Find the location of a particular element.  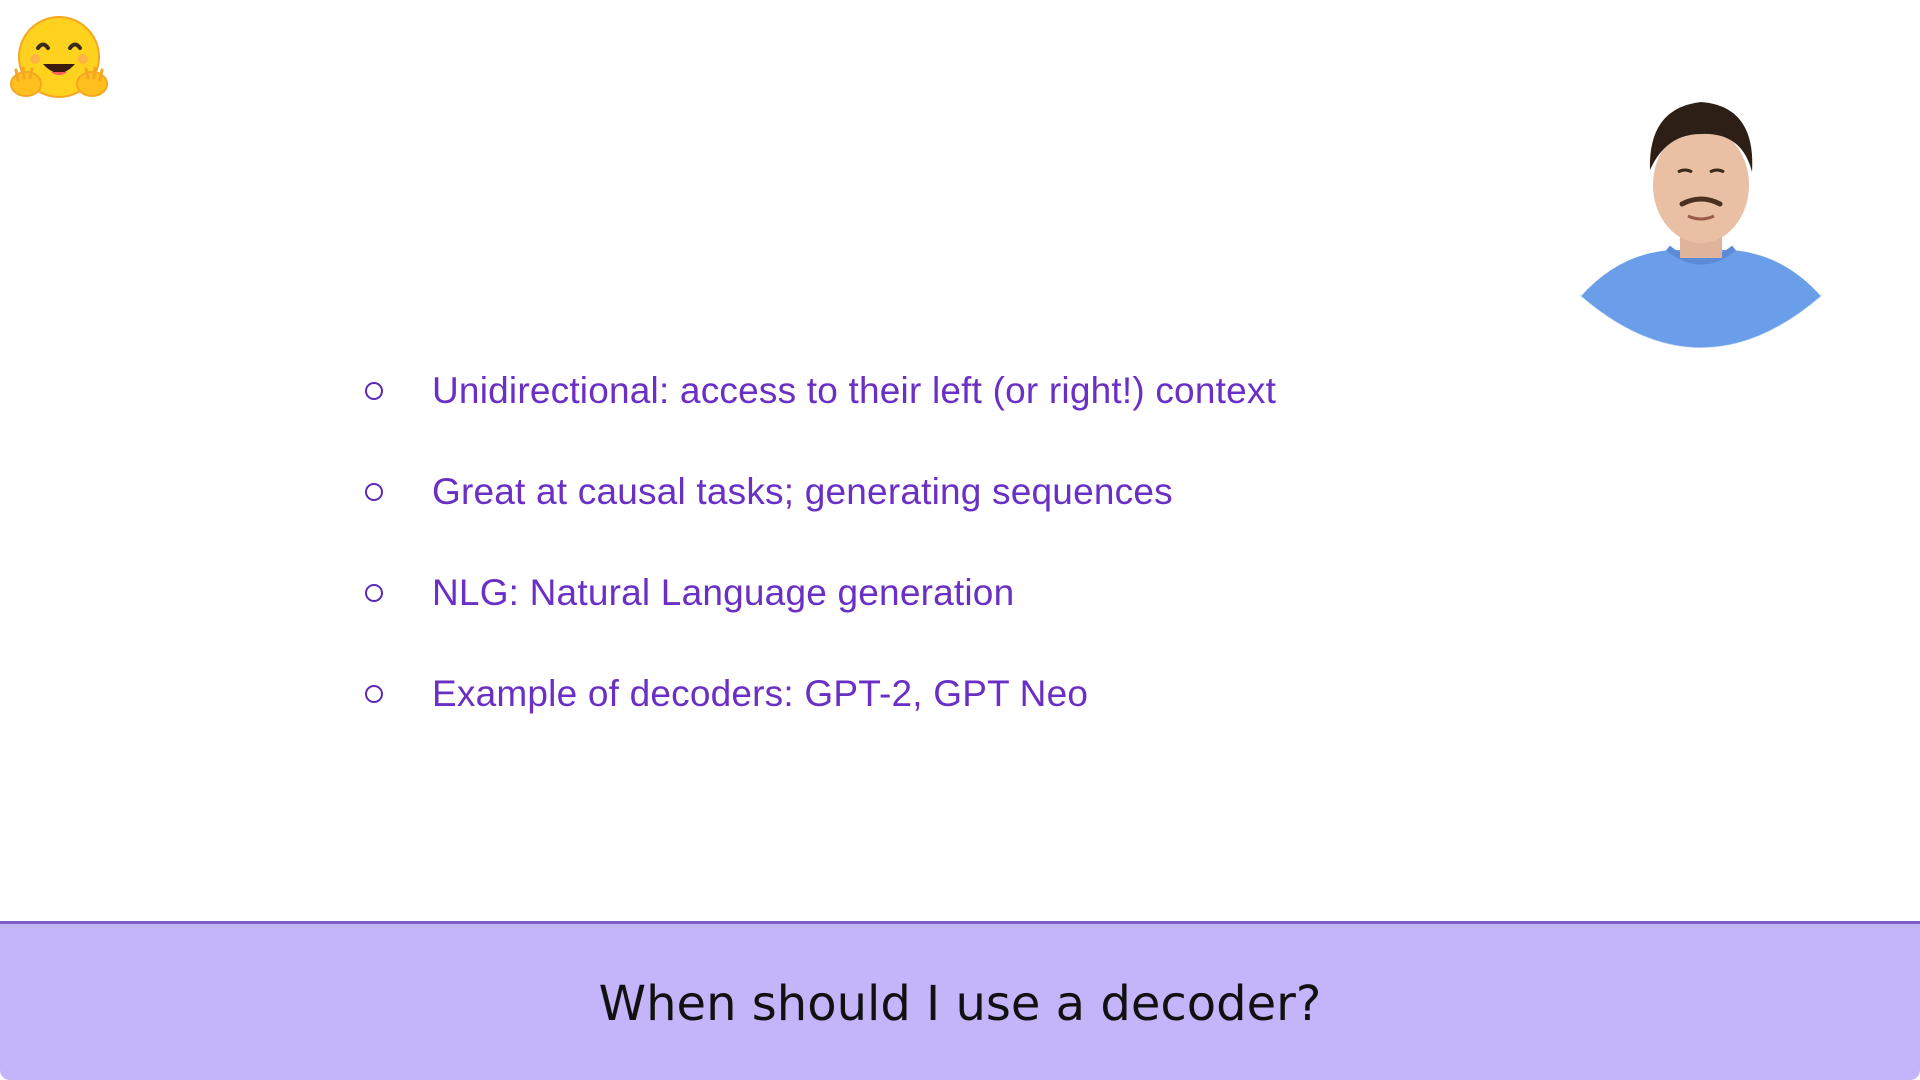

caption-bar: When should I use a decoder? is located at coordinates (960, 1000).